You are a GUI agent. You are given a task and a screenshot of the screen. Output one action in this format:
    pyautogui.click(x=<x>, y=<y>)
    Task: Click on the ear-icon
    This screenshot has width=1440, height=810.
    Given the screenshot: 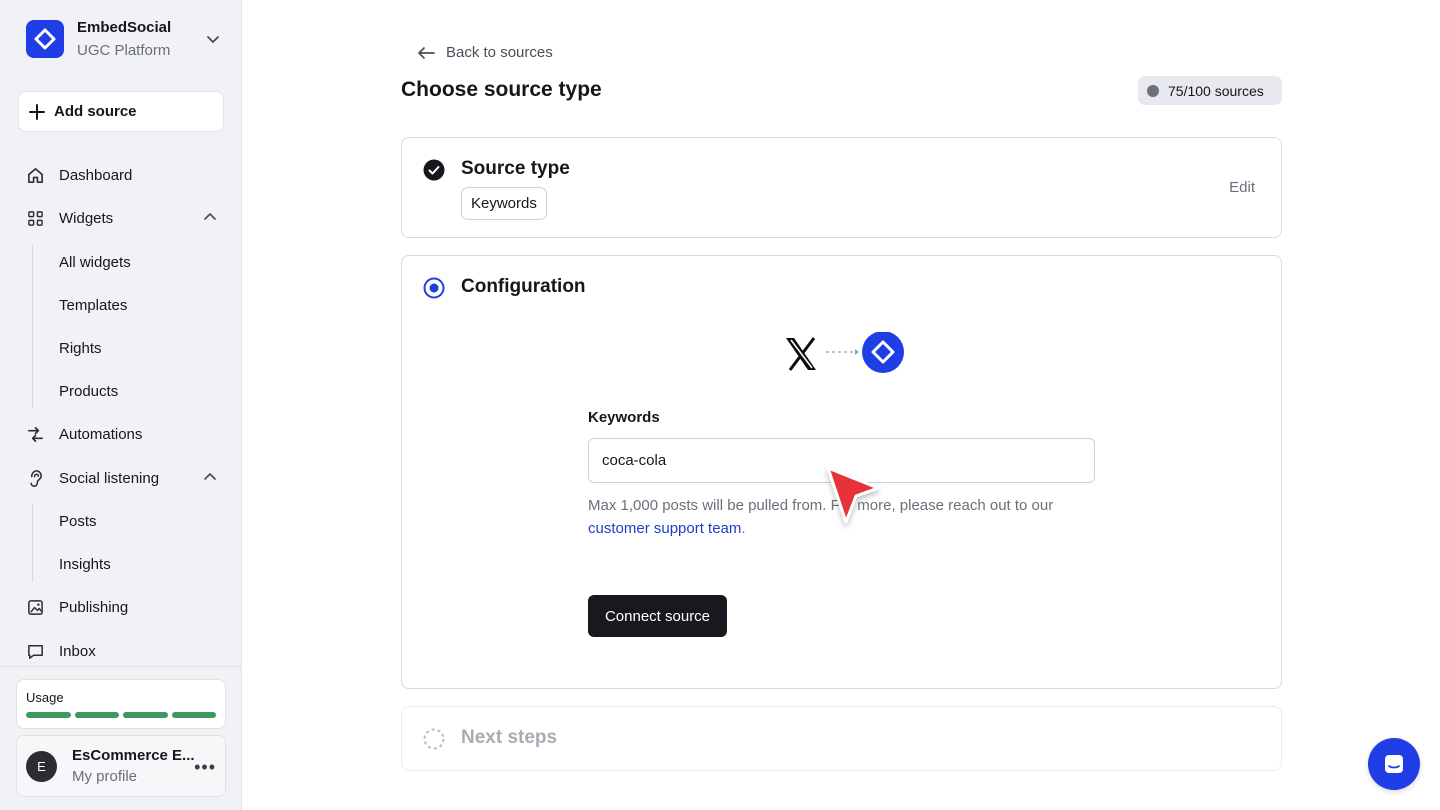 What is the action you would take?
    pyautogui.click(x=35, y=478)
    